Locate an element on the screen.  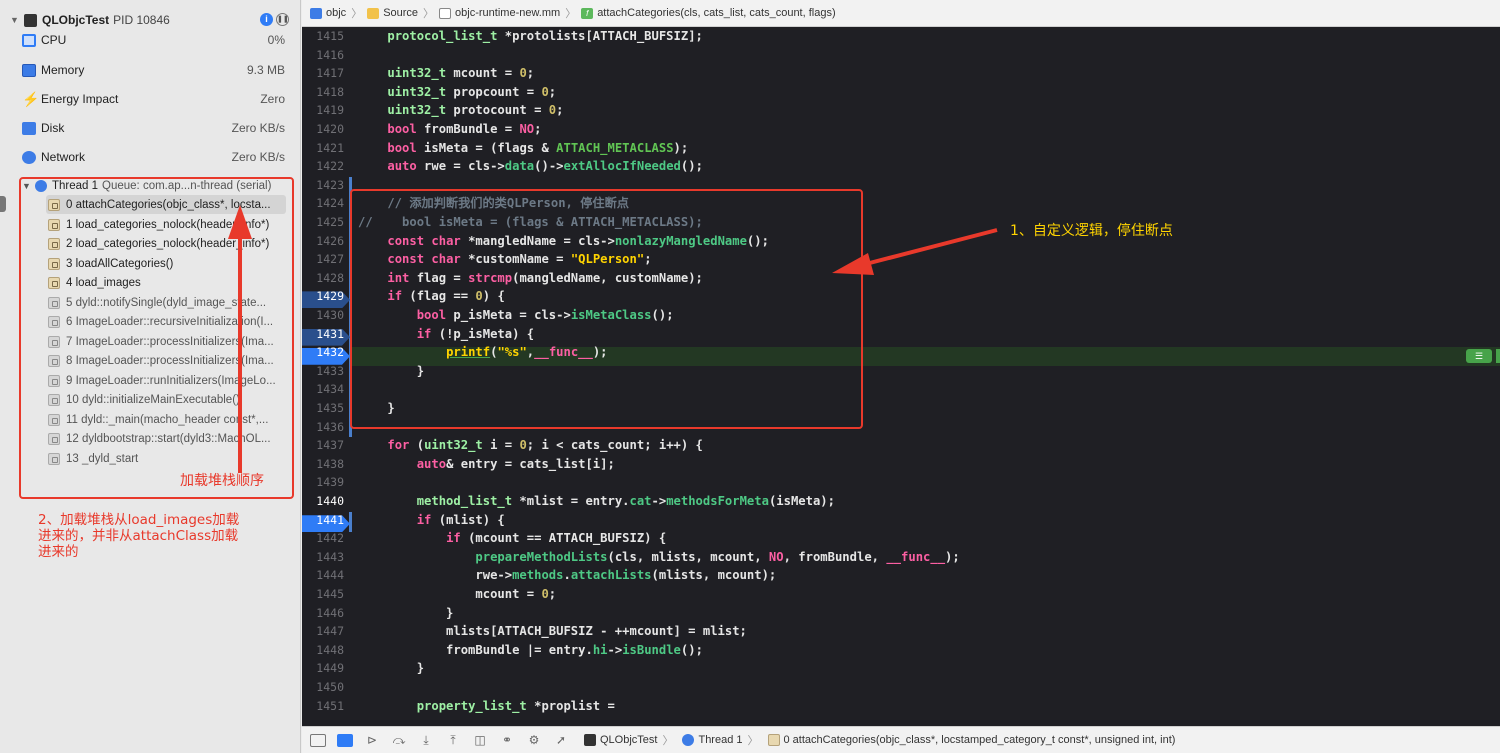
breakpoints-toggle-button is located at coordinates (345, 740).